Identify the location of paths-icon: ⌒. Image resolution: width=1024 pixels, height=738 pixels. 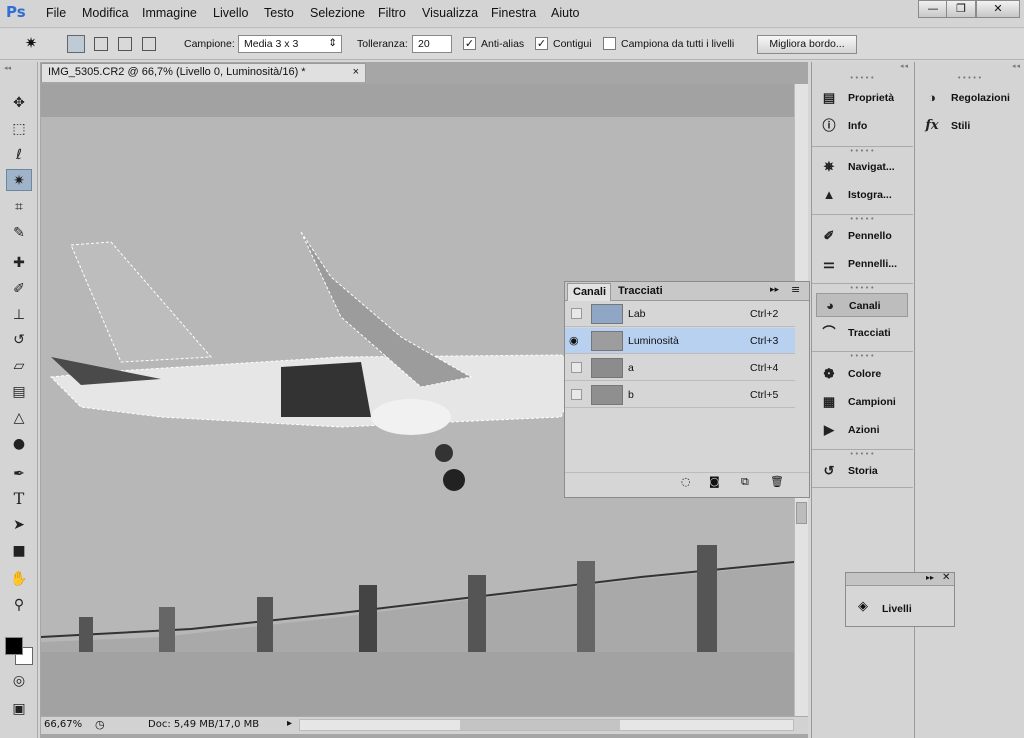
(829, 332).